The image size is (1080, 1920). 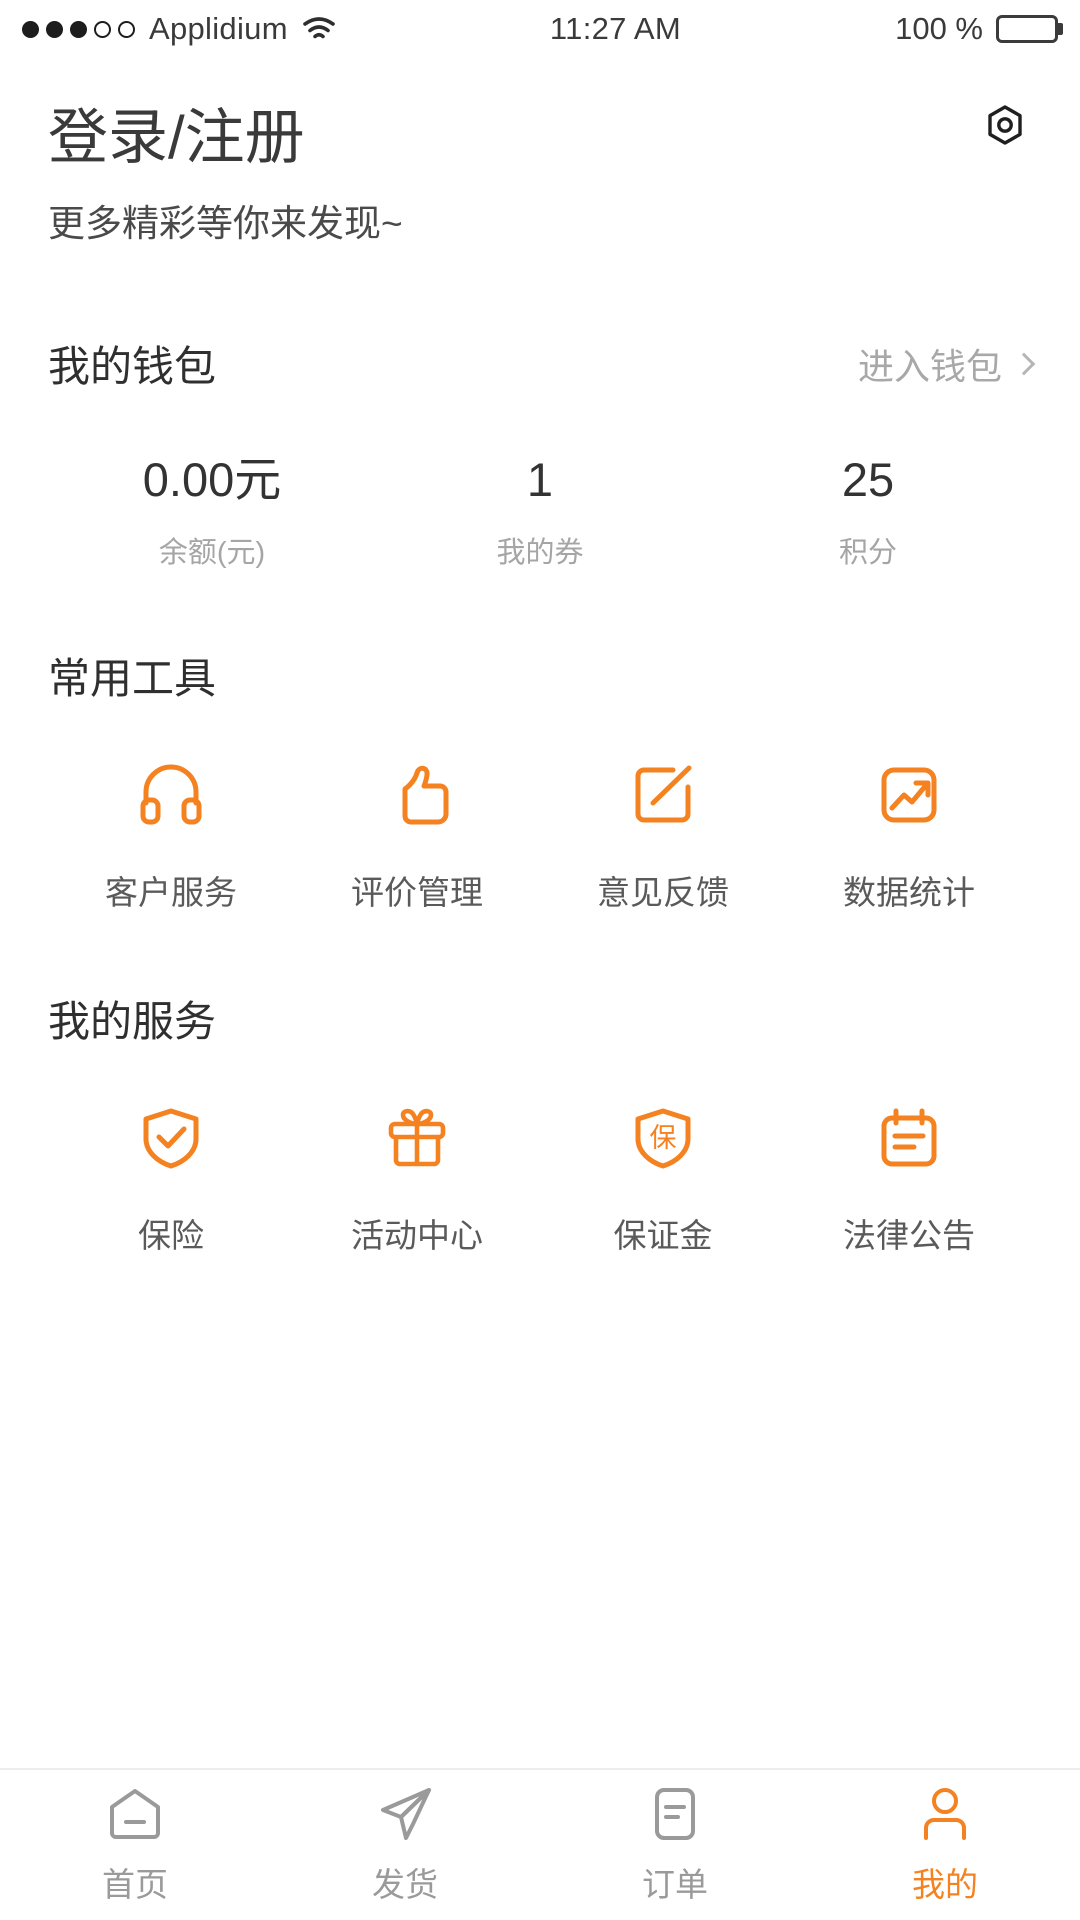 I want to click on edit-square-icon, so click(x=663, y=795).